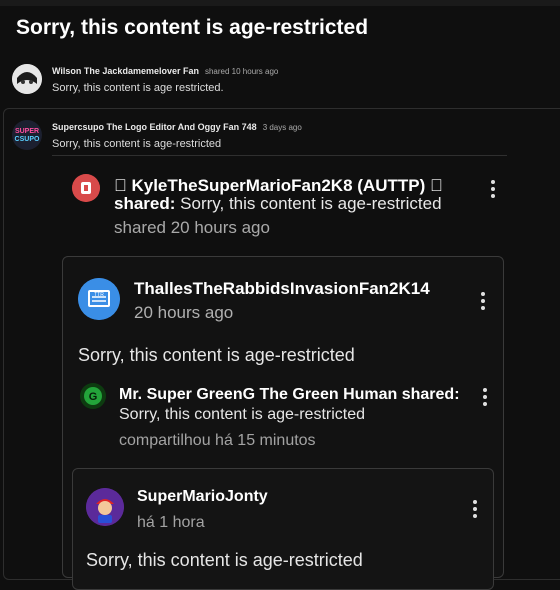 Image resolution: width=560 pixels, height=590 pixels. I want to click on card-time: há 1 hora, so click(171, 522).